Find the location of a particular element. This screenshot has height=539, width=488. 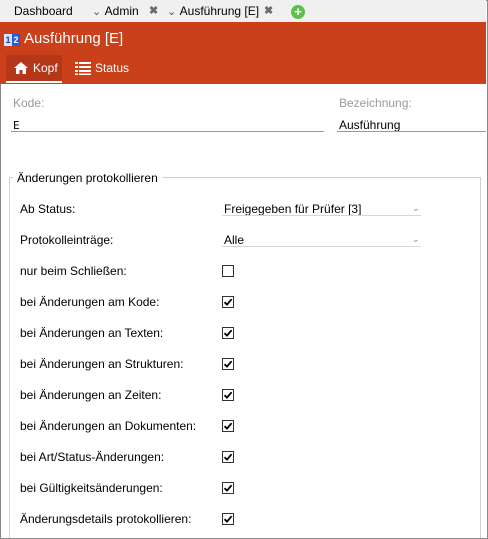

page-title: Ausführung [E] is located at coordinates (74, 38).